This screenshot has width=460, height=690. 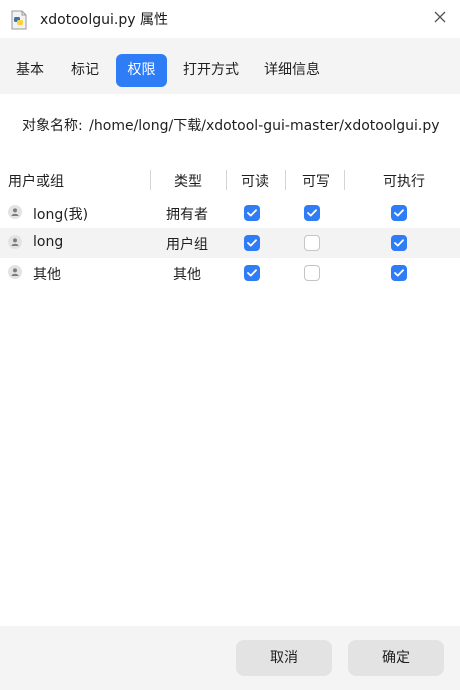 What do you see at coordinates (47, 275) in the screenshot?
I see `user-name: 其他` at bounding box center [47, 275].